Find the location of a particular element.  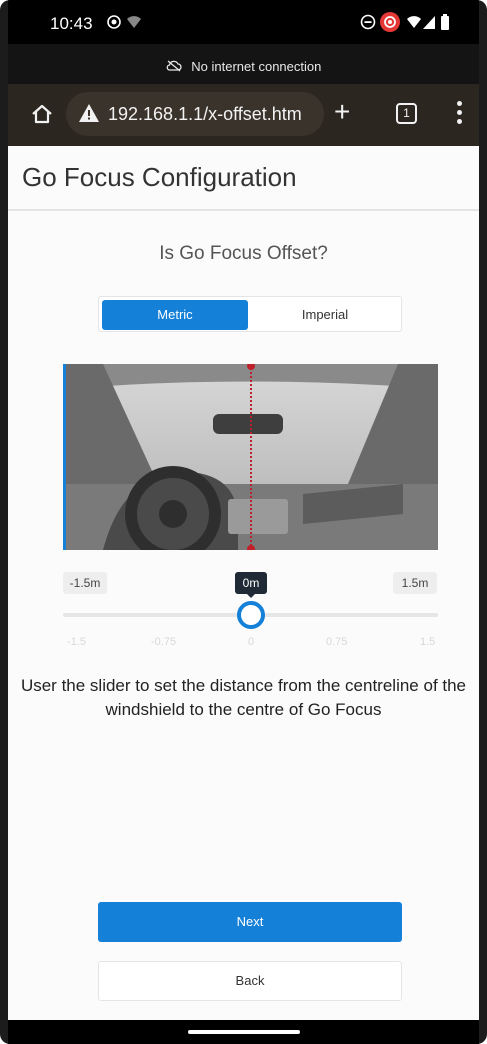

centreline-bottom-marker is located at coordinates (251, 547).